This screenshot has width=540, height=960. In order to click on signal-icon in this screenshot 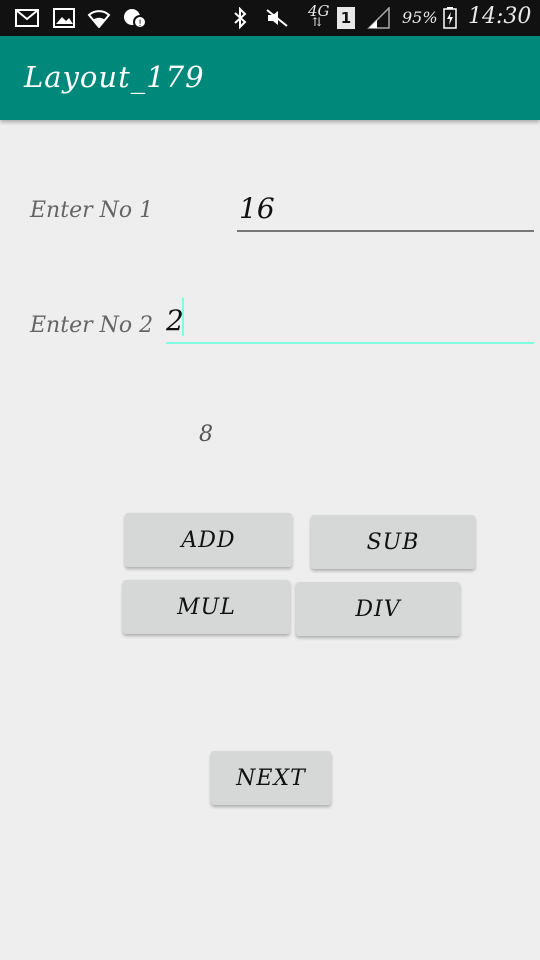, I will do `click(379, 18)`.